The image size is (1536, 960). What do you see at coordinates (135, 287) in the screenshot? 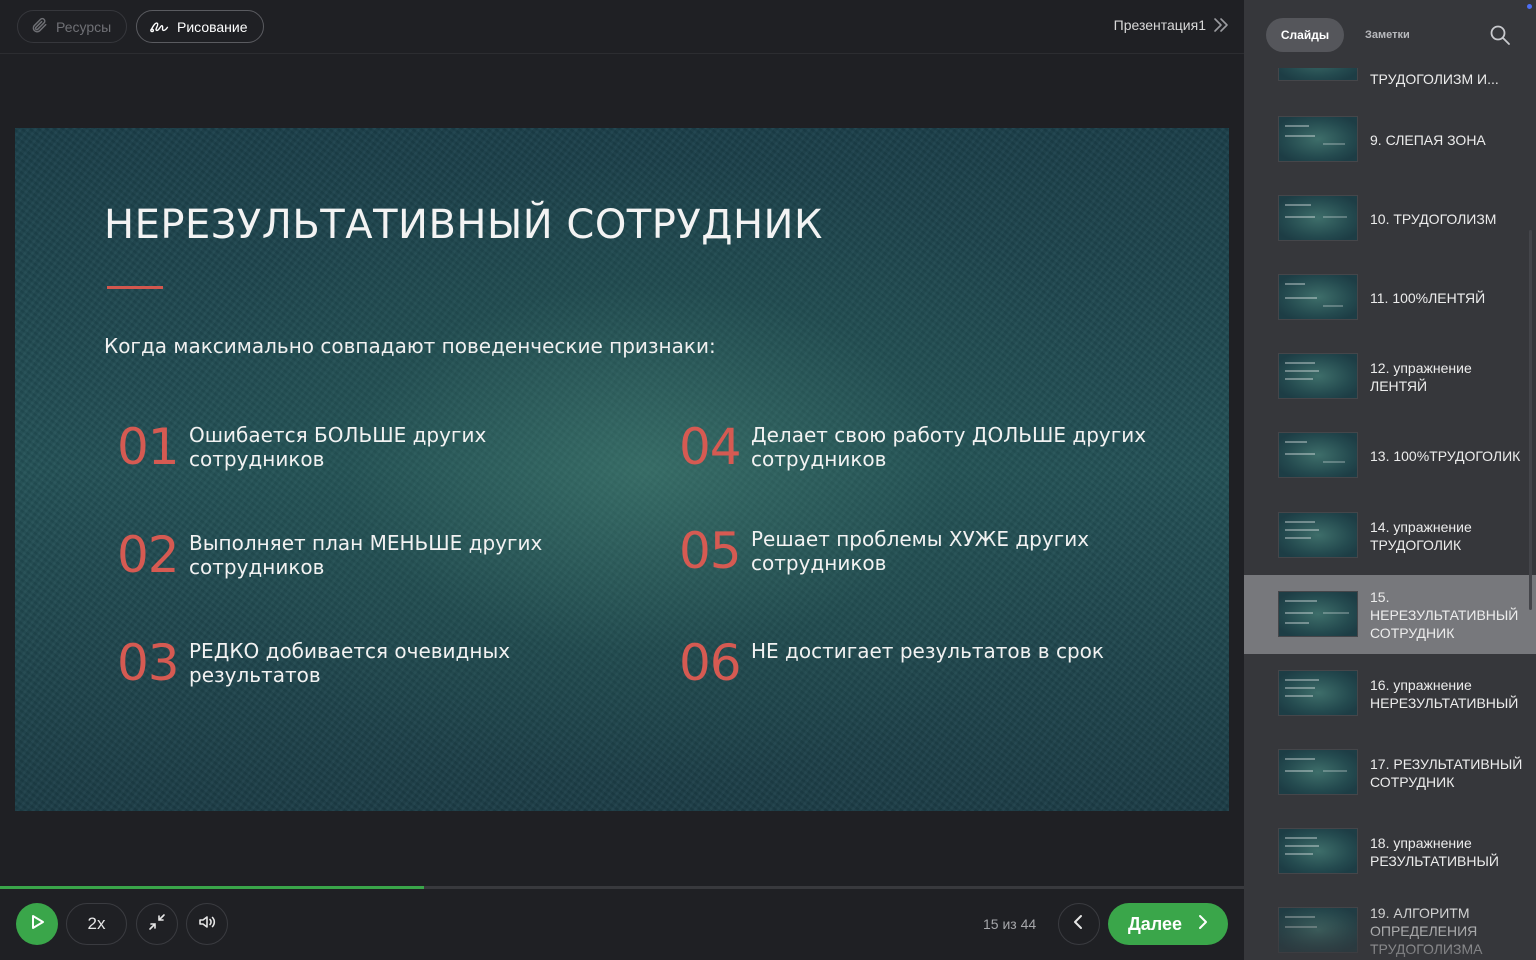
I see `title-underline` at bounding box center [135, 287].